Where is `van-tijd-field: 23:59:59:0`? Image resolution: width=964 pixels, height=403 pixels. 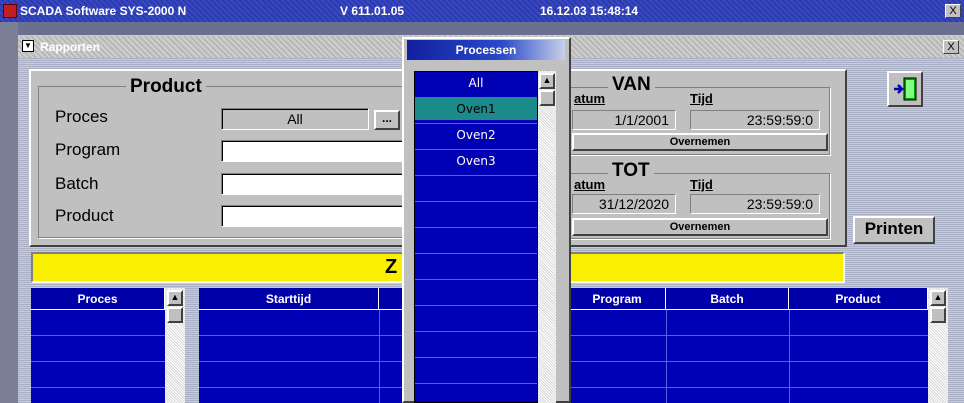
van-tijd-field: 23:59:59:0 is located at coordinates (755, 120).